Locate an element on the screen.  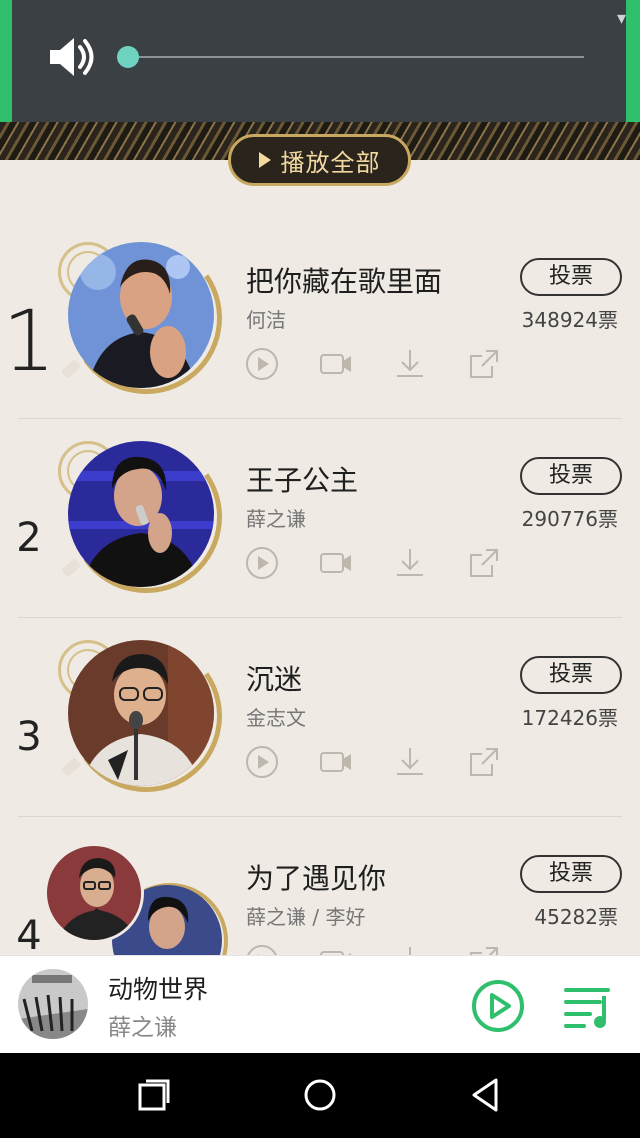
now-playing-cover is located at coordinates (53, 1004).